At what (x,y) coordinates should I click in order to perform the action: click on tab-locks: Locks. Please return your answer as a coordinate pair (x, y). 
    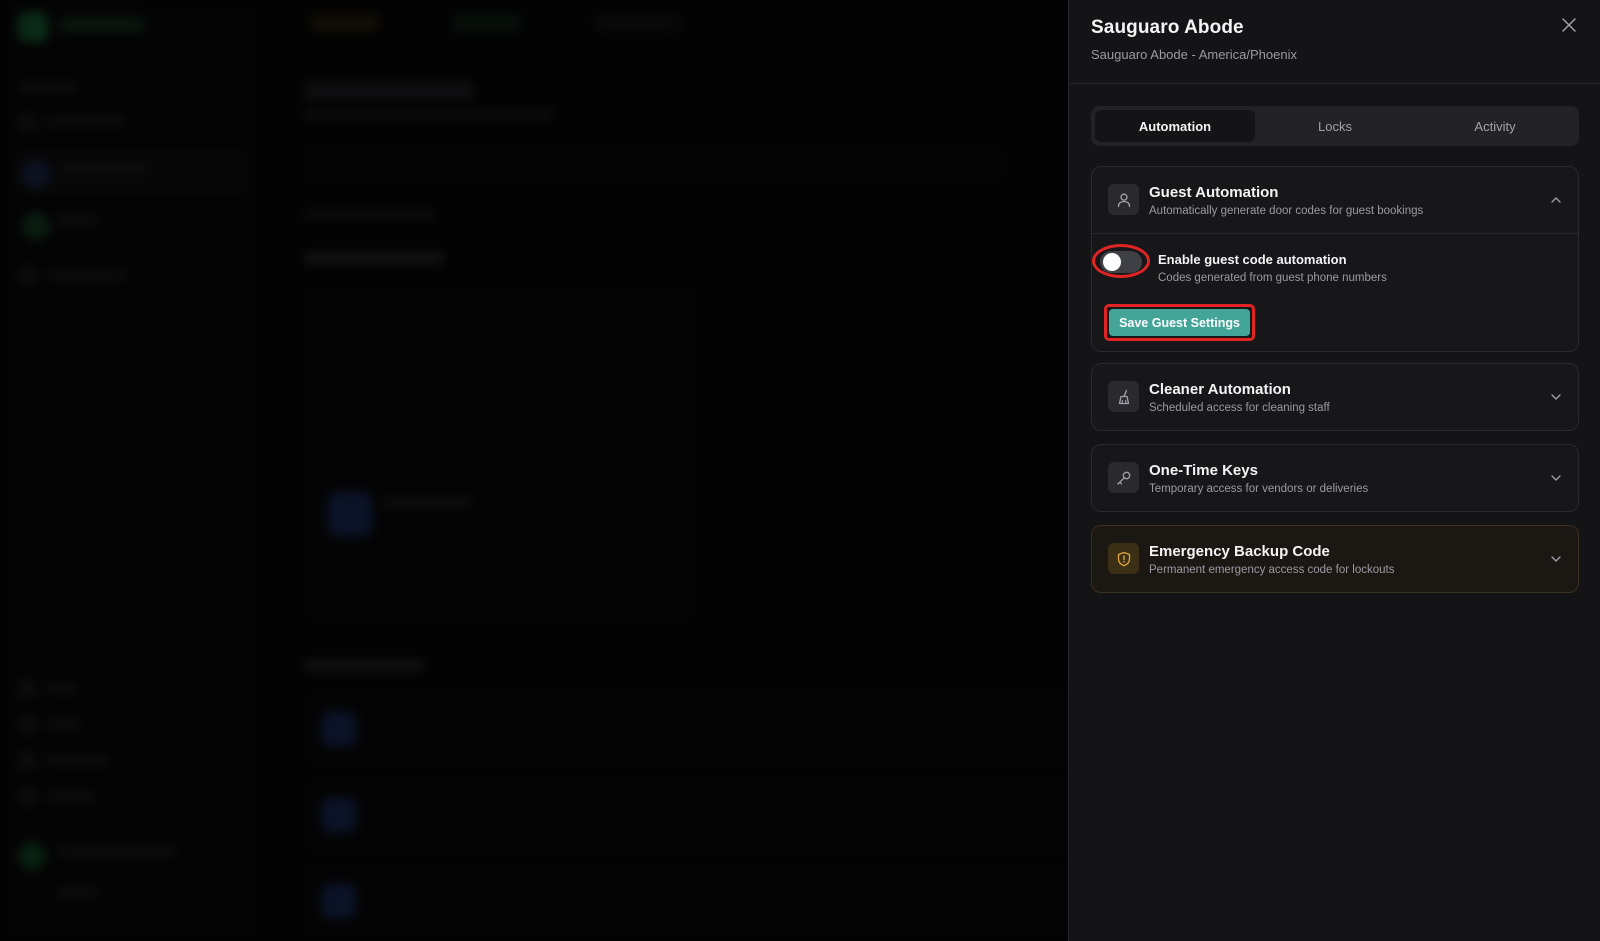
    Looking at the image, I should click on (1335, 126).